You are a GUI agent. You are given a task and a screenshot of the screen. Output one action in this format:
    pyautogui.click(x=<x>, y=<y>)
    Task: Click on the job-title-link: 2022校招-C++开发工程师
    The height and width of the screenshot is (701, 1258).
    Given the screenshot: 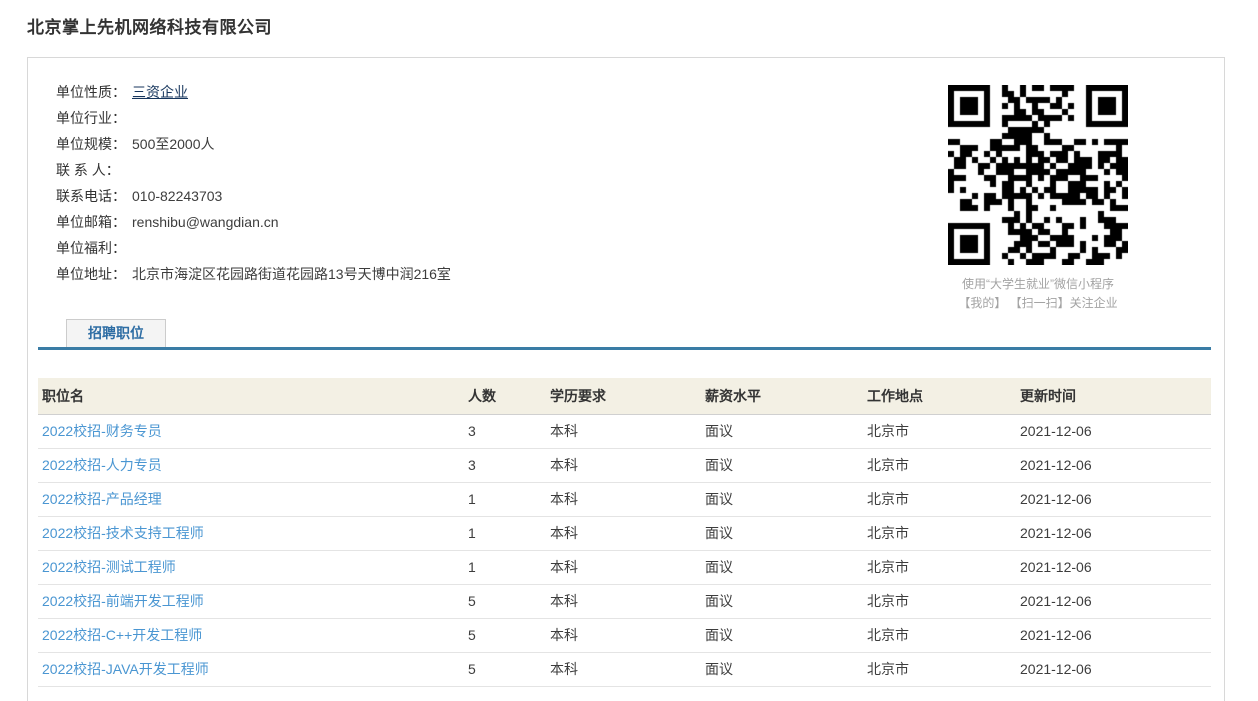 What is the action you would take?
    pyautogui.click(x=122, y=635)
    